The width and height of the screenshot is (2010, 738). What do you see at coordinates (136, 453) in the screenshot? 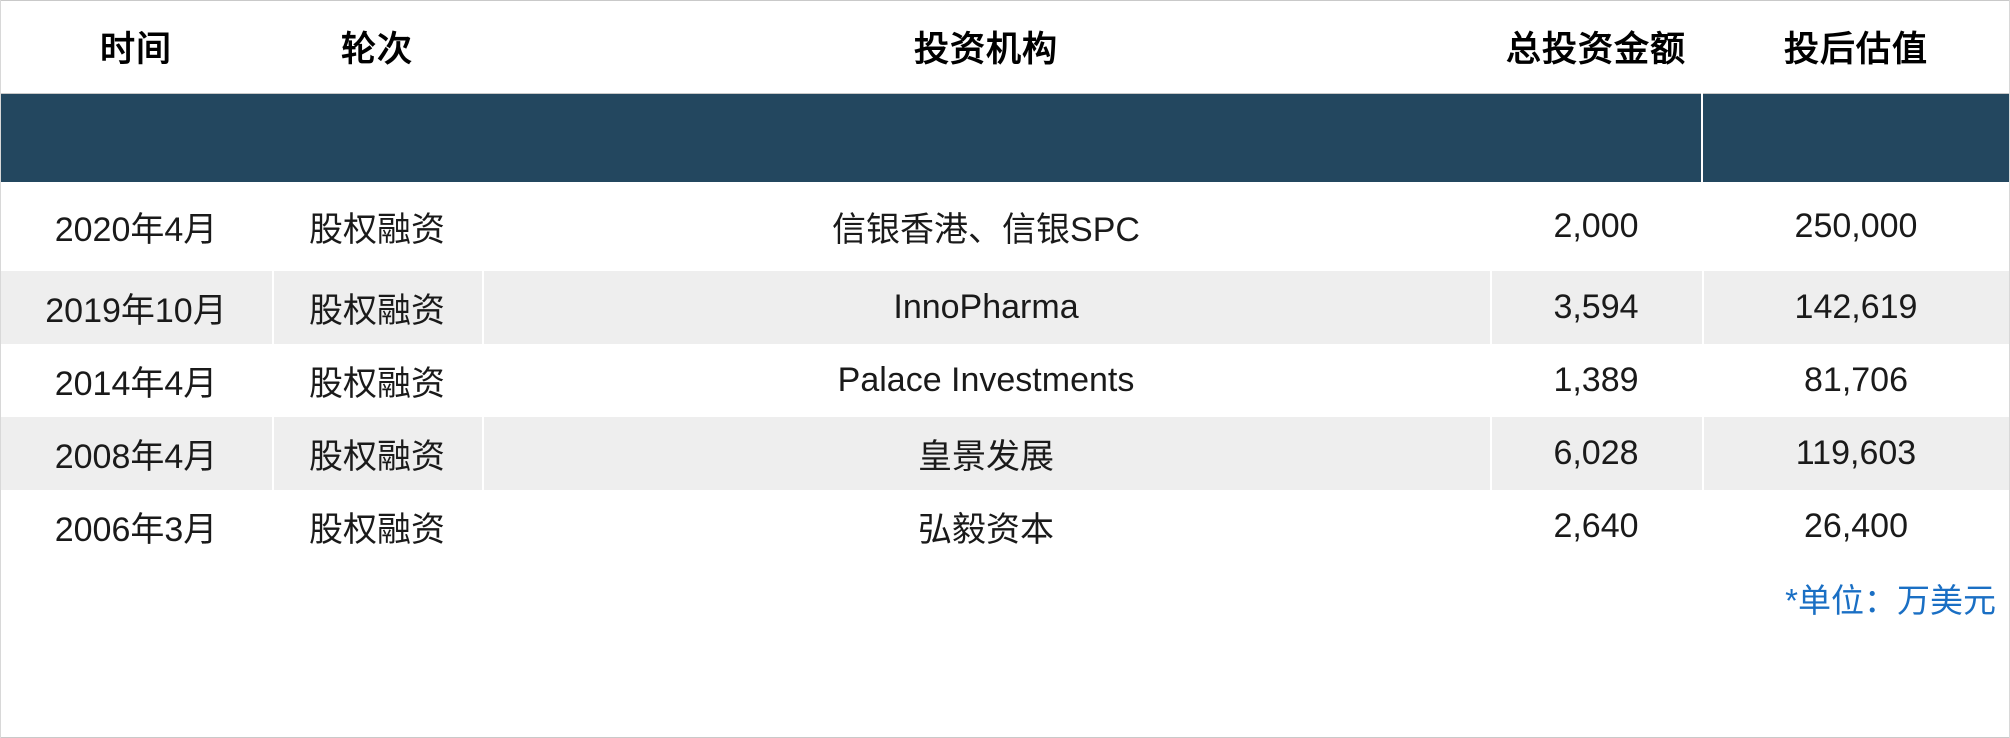
I see `cell-time: 2008年4月` at bounding box center [136, 453].